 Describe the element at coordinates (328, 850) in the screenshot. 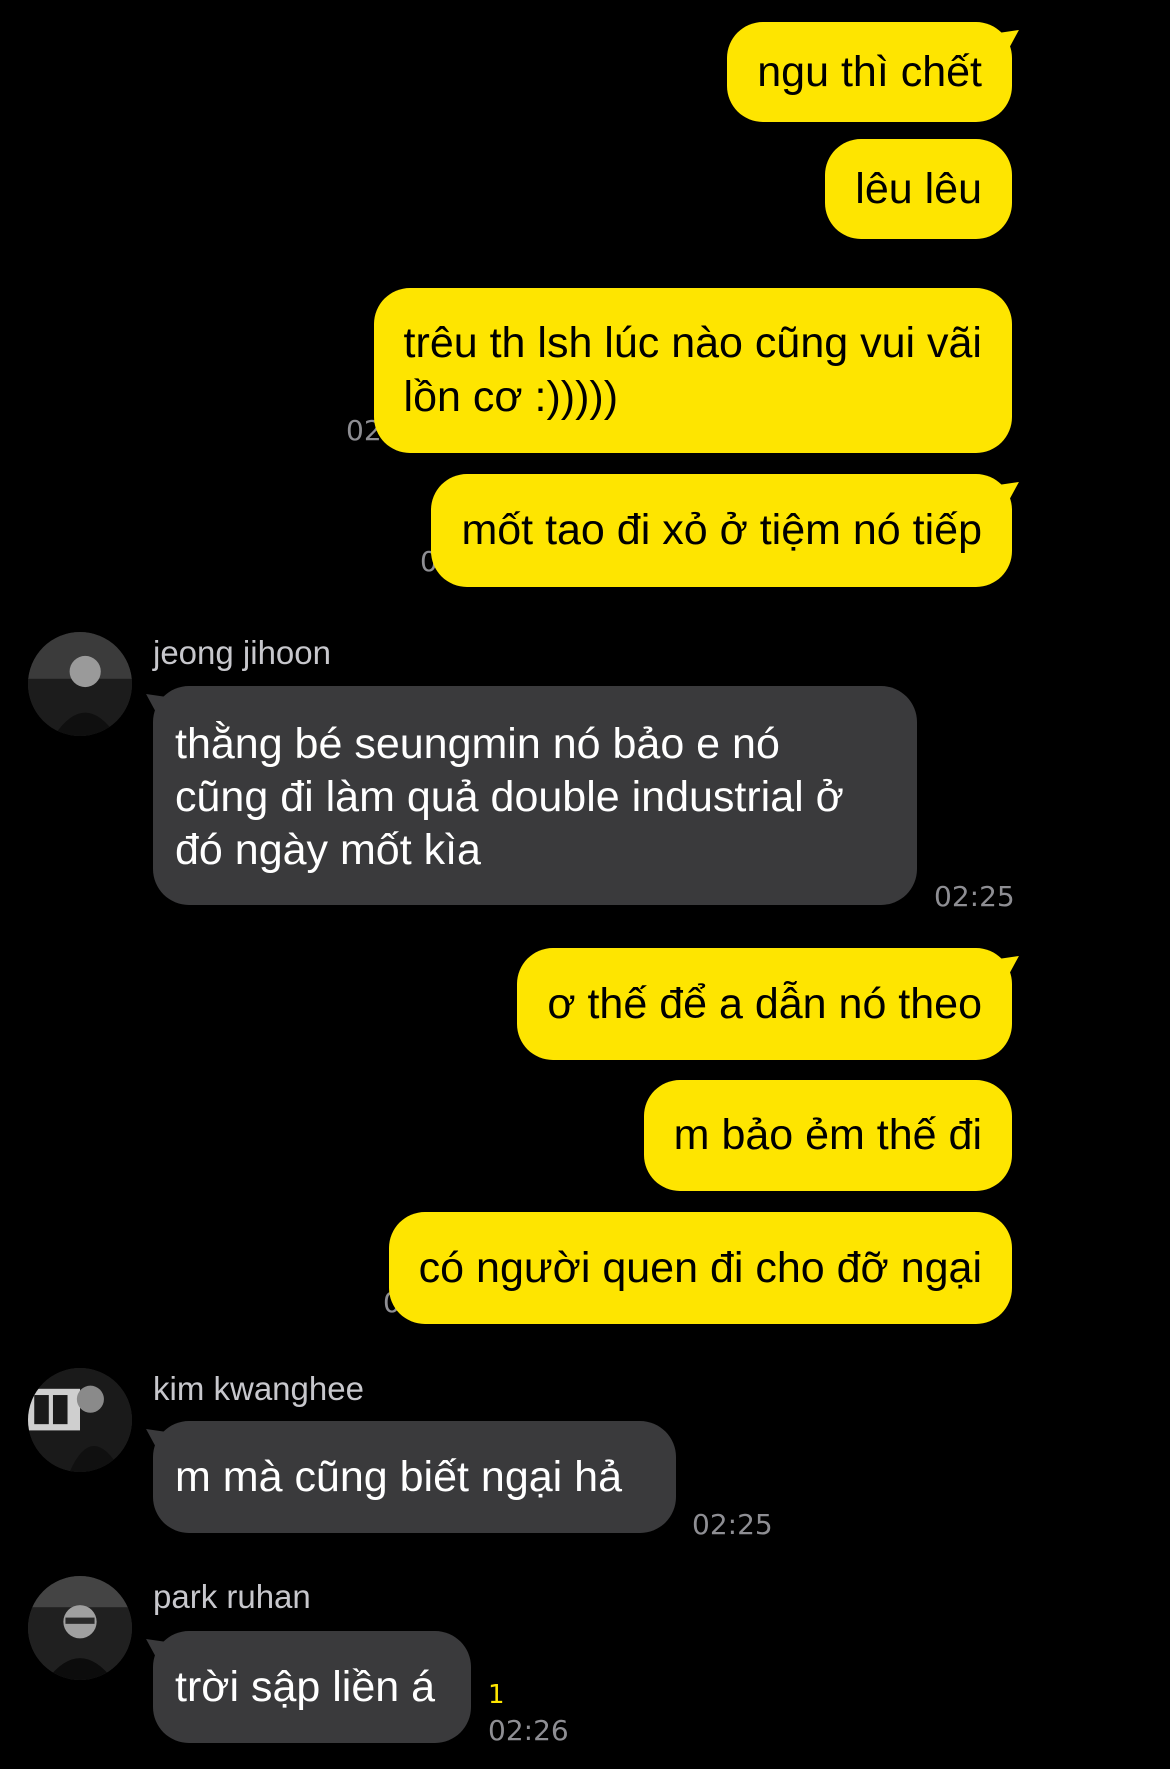

I see `message-text-line: đó ngày mốt kìa` at that location.